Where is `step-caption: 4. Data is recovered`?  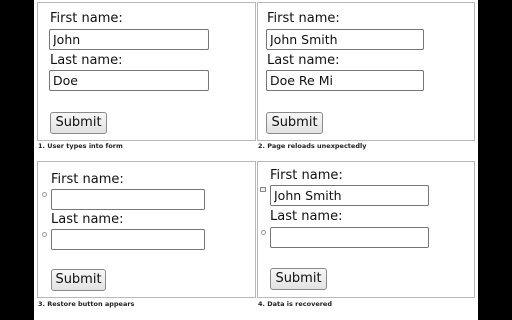
step-caption: 4. Data is recovered is located at coordinates (295, 304).